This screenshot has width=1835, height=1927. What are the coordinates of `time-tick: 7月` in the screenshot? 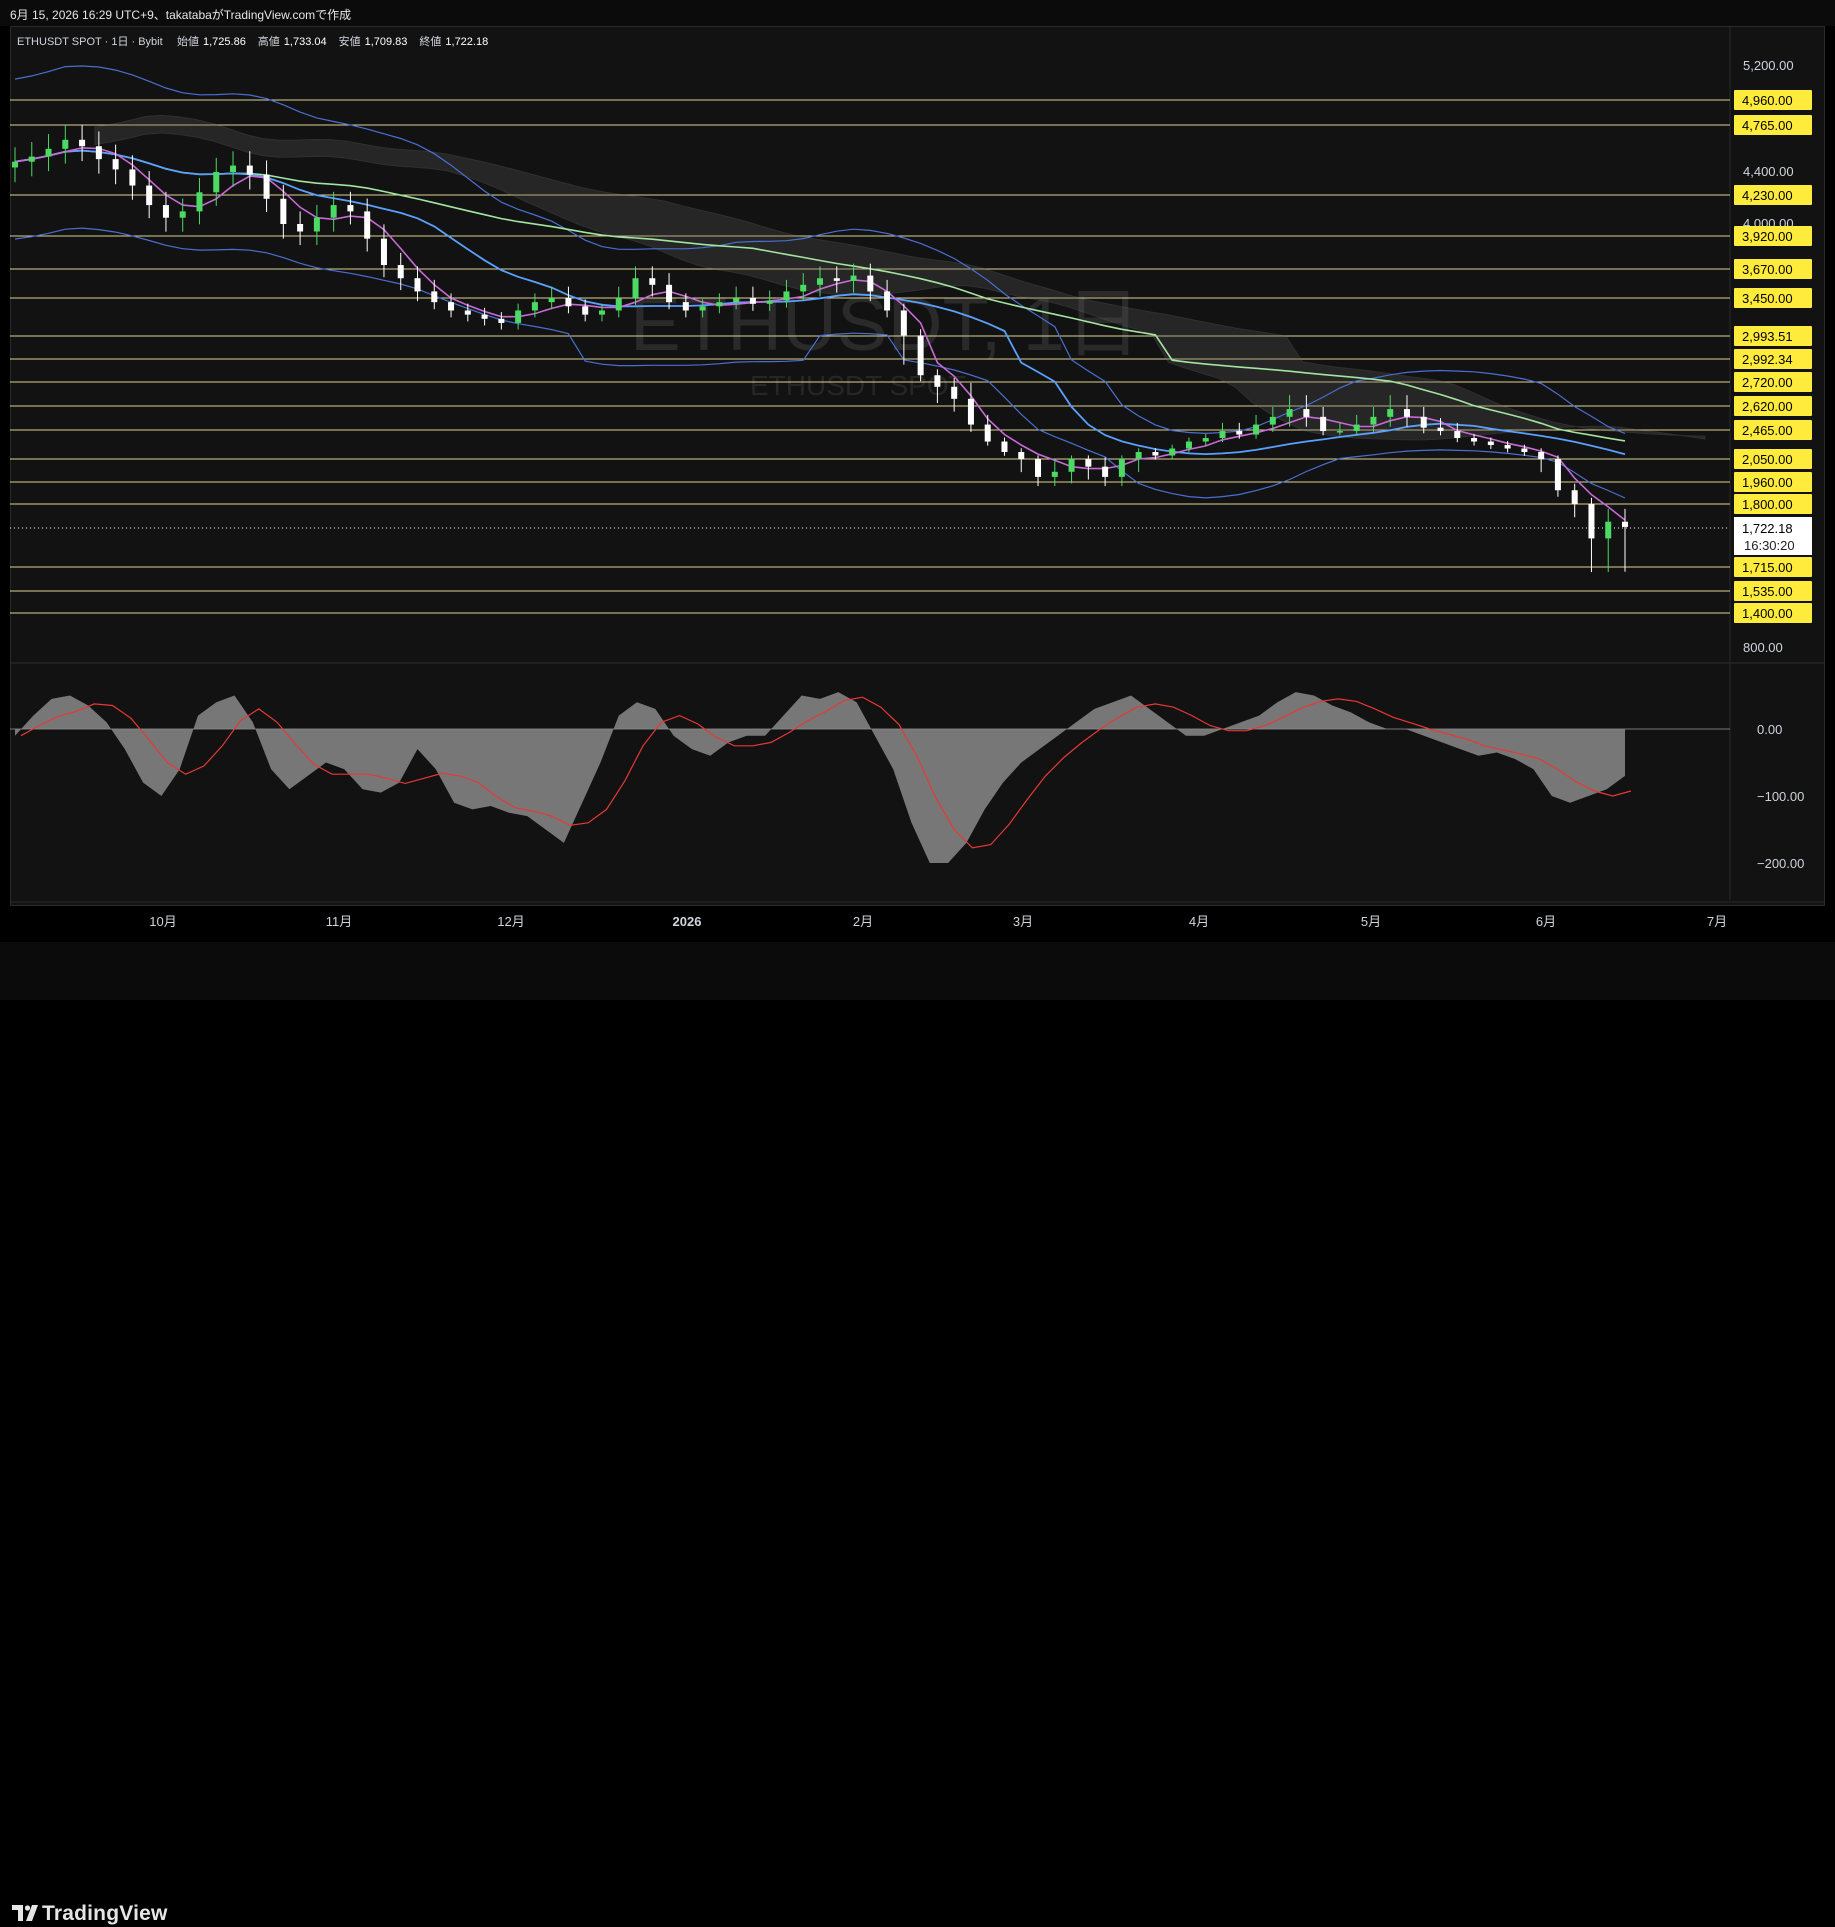 It's located at (1717, 921).